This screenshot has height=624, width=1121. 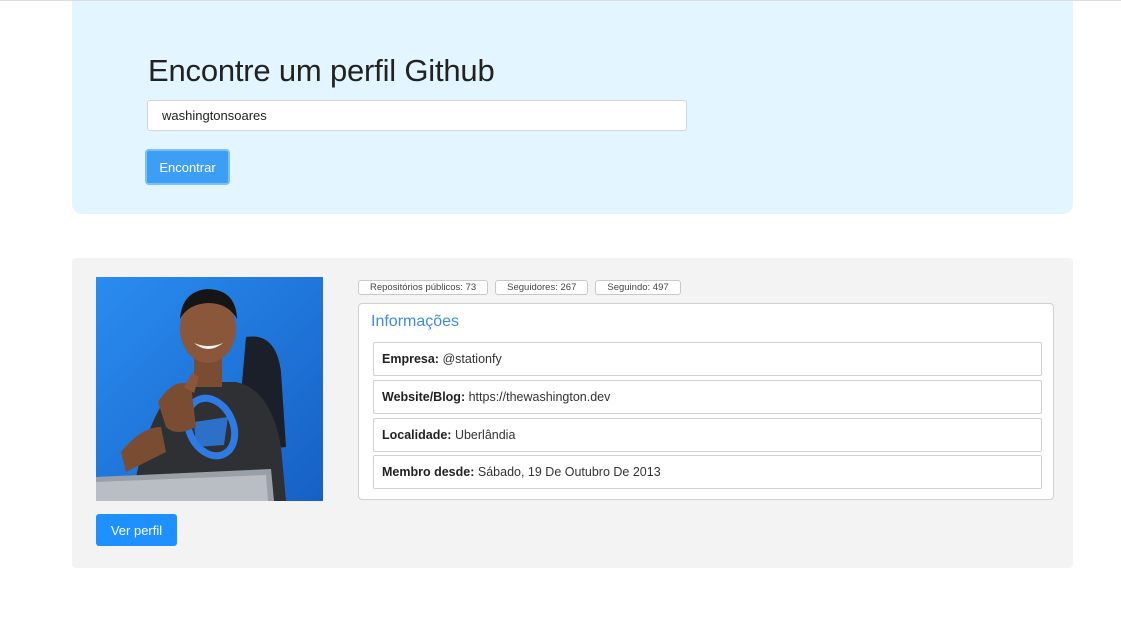 I want to click on avatar-photo, so click(x=209, y=389).